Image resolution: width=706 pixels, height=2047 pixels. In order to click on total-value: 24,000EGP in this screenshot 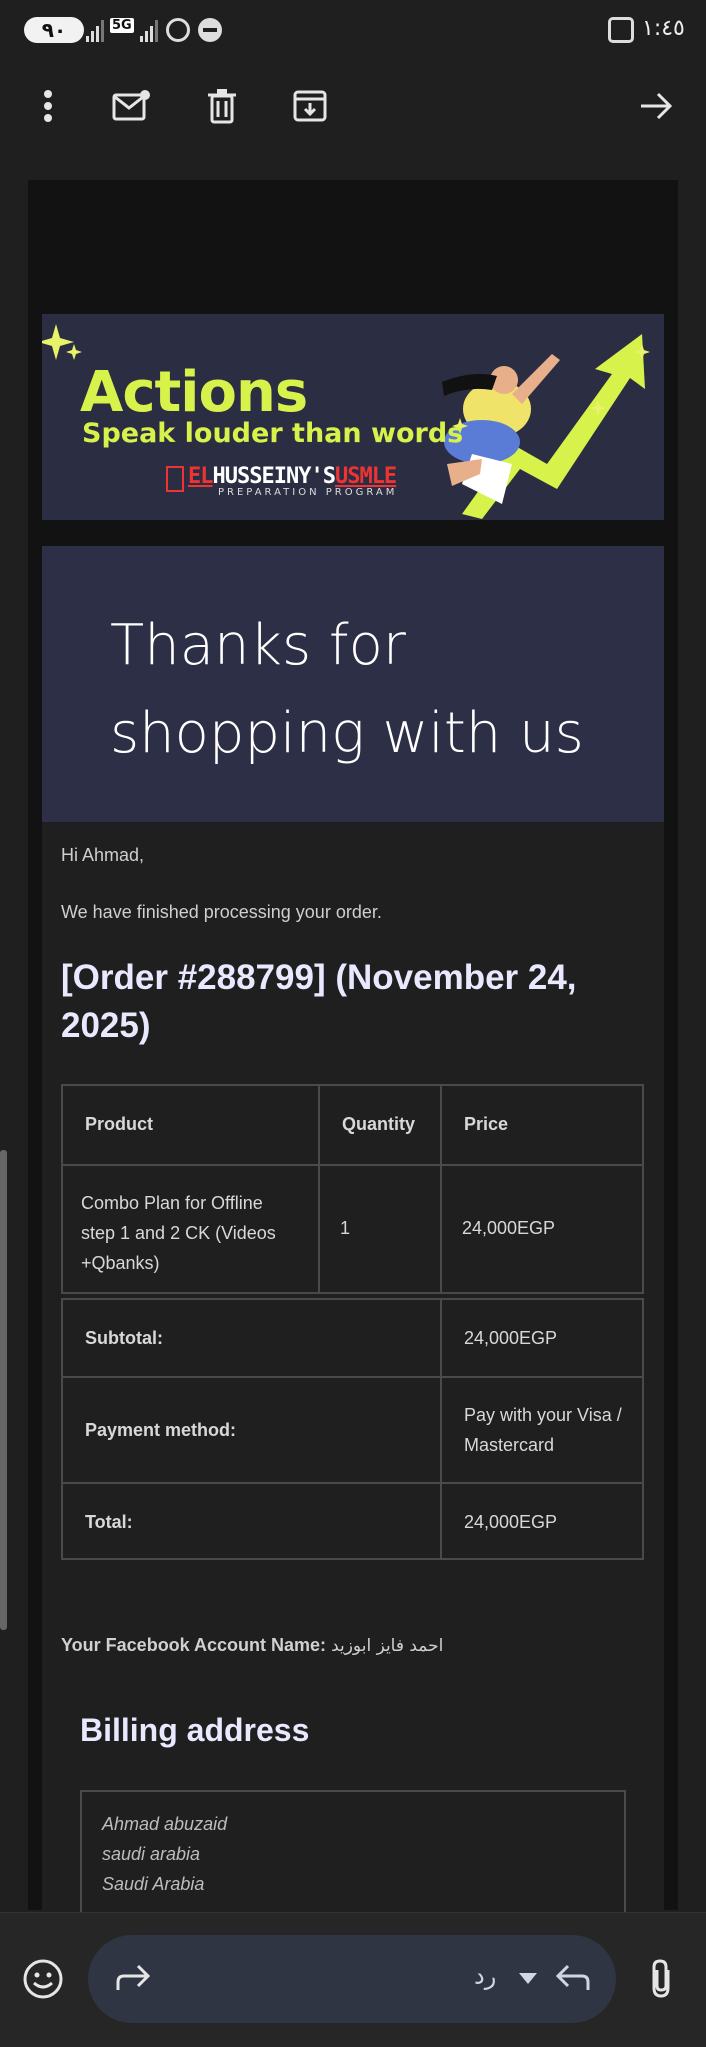, I will do `click(542, 1521)`.